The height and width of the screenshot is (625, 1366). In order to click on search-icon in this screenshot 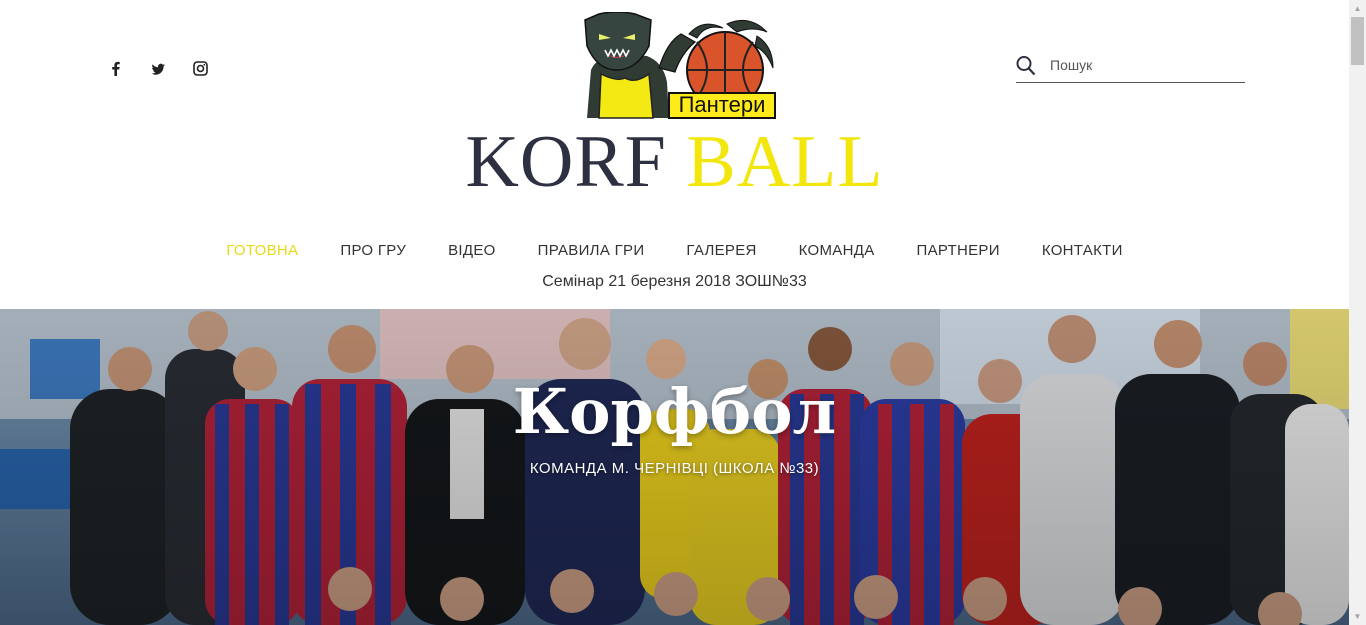, I will do `click(1026, 66)`.